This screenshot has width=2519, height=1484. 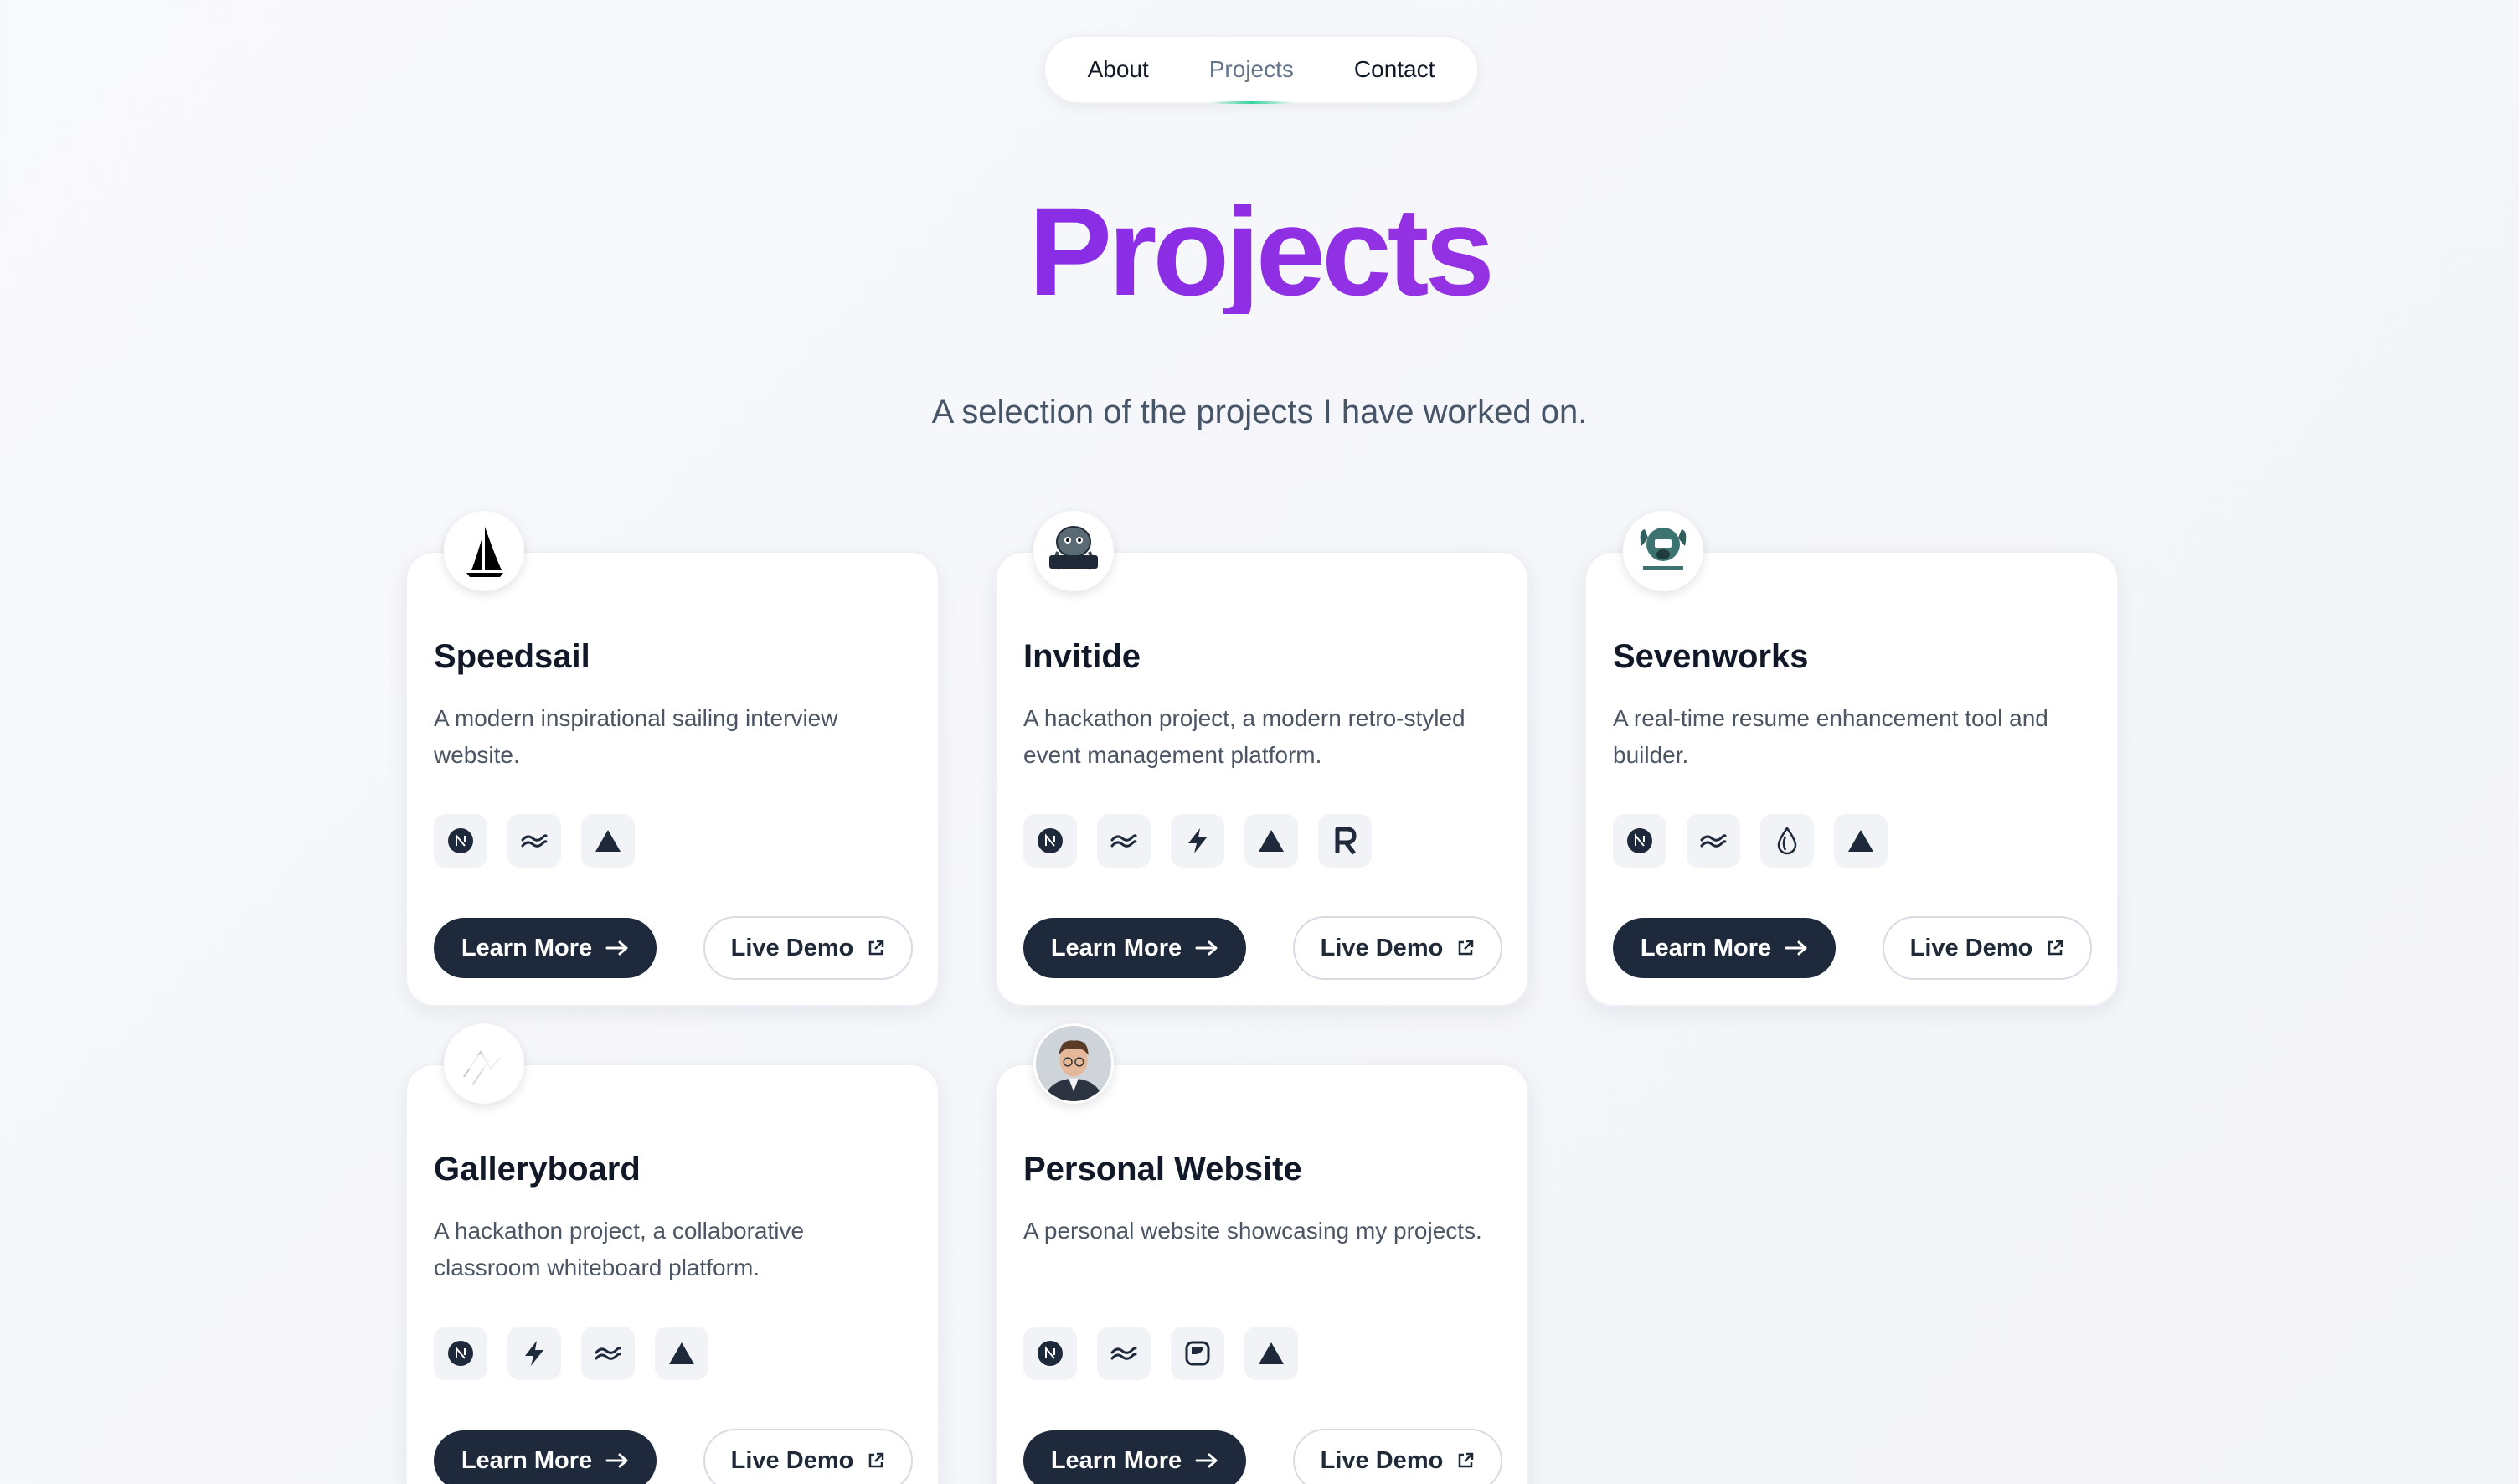 I want to click on window-icon, so click(x=1197, y=1353).